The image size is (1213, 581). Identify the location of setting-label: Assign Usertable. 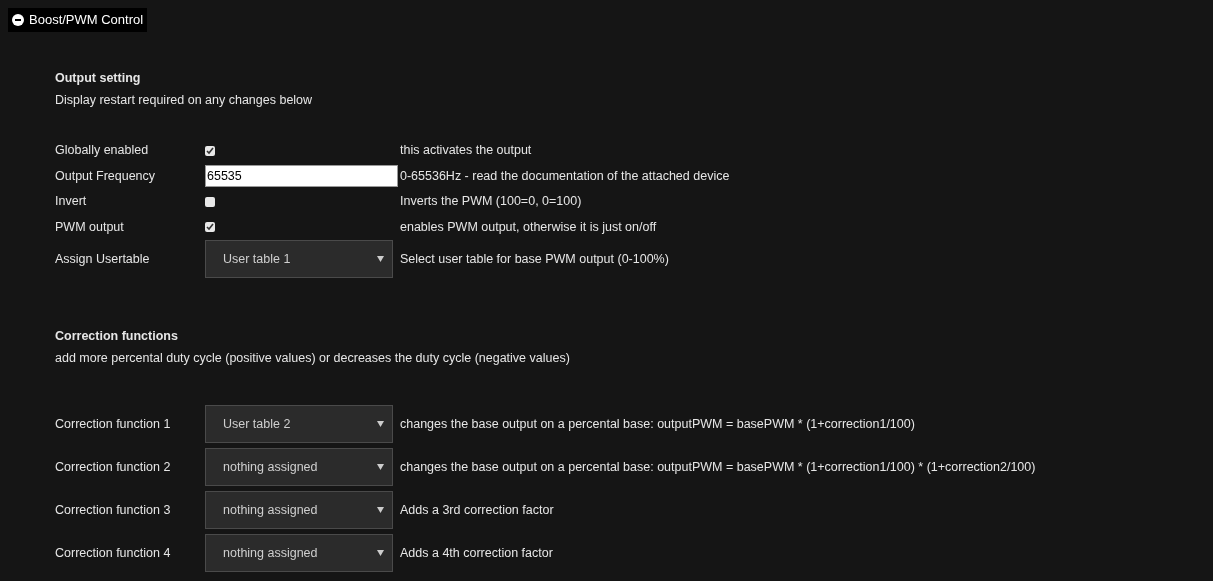
(103, 259).